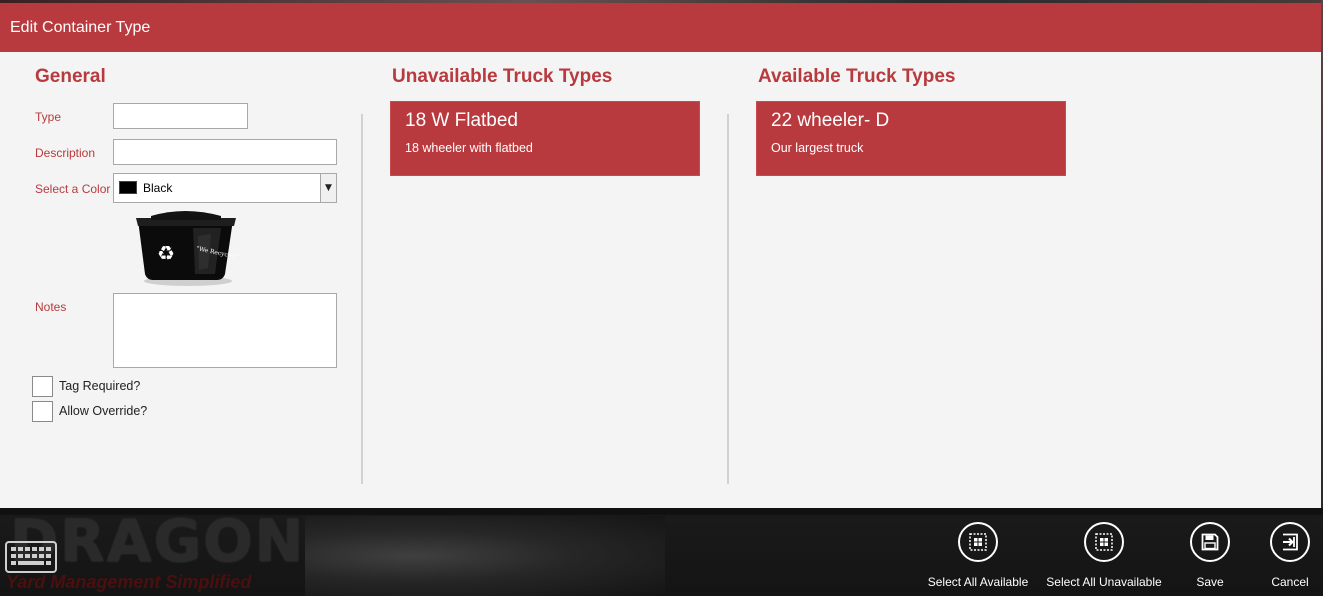  What do you see at coordinates (545, 138) in the screenshot?
I see `unavailable-truck-tile: 18 W Flatbed 18 wheeler with flatbed` at bounding box center [545, 138].